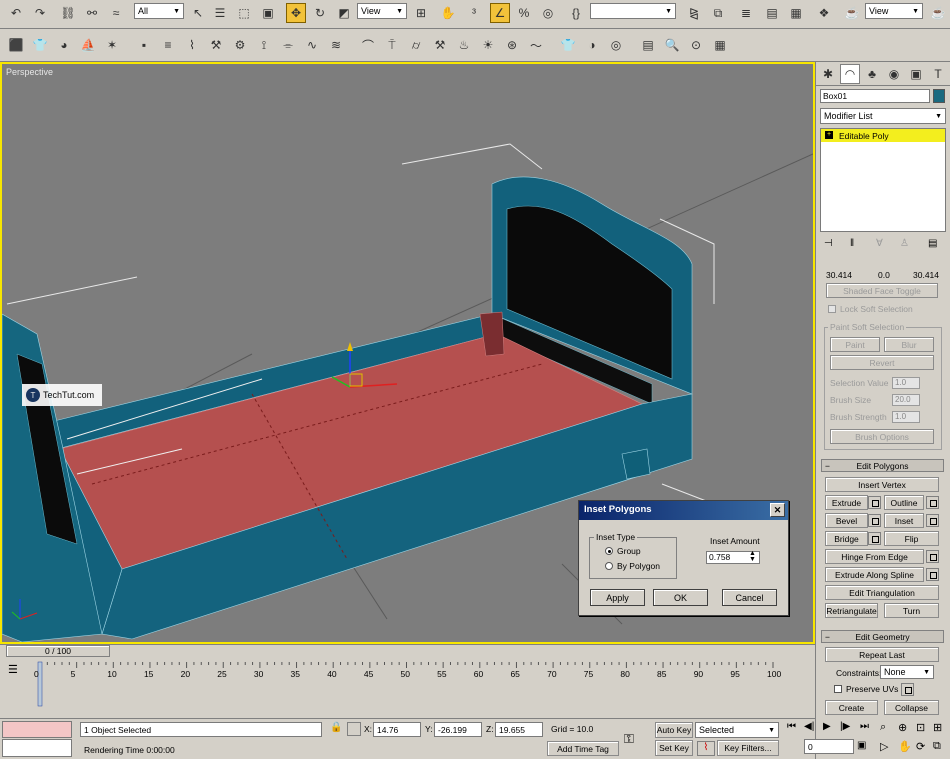 This screenshot has width=950, height=759. Describe the element at coordinates (909, 344) in the screenshot. I see `blur-button: Blur` at that location.